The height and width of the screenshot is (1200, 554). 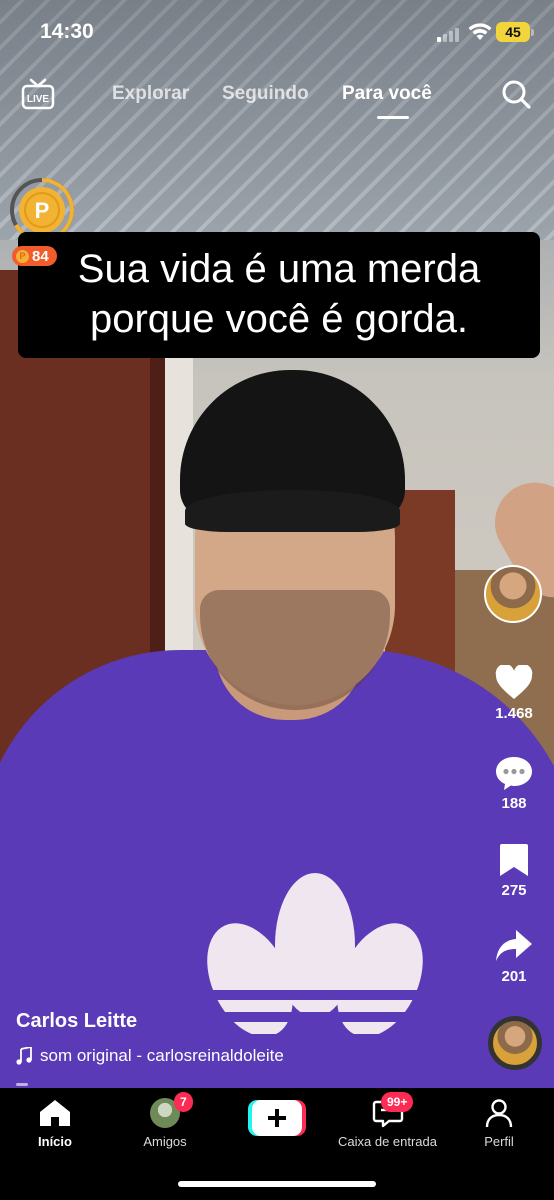 I want to click on tab-para-voce: Para você, so click(x=387, y=94).